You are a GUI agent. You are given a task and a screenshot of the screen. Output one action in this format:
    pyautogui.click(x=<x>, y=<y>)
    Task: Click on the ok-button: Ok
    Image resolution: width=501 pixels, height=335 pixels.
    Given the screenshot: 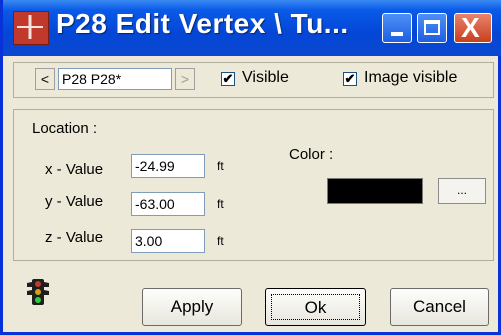 What is the action you would take?
    pyautogui.click(x=315, y=307)
    